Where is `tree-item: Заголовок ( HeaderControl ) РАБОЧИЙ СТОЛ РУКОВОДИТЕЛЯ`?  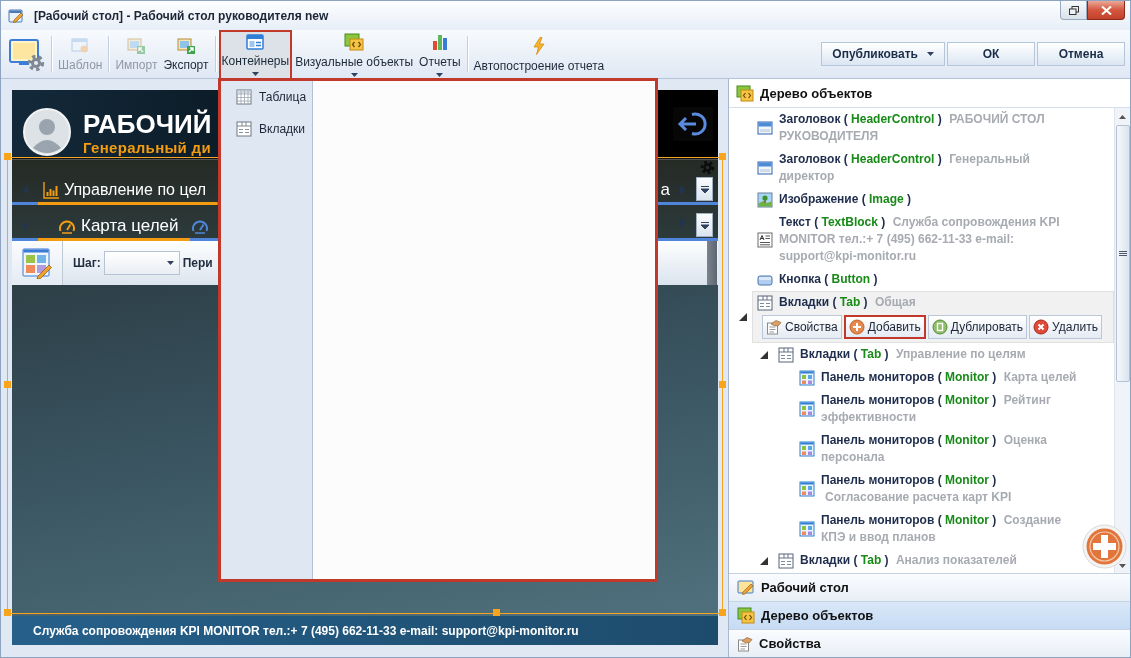 tree-item: Заголовок ( HeaderControl ) РАБОЧИЙ СТОЛ РУКОВОДИТЕЛЯ is located at coordinates (929, 128).